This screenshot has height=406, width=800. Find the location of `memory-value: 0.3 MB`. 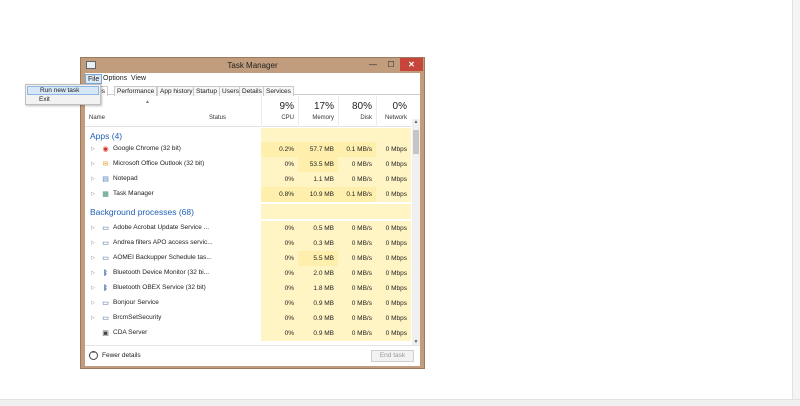

memory-value: 0.3 MB is located at coordinates (318, 243).